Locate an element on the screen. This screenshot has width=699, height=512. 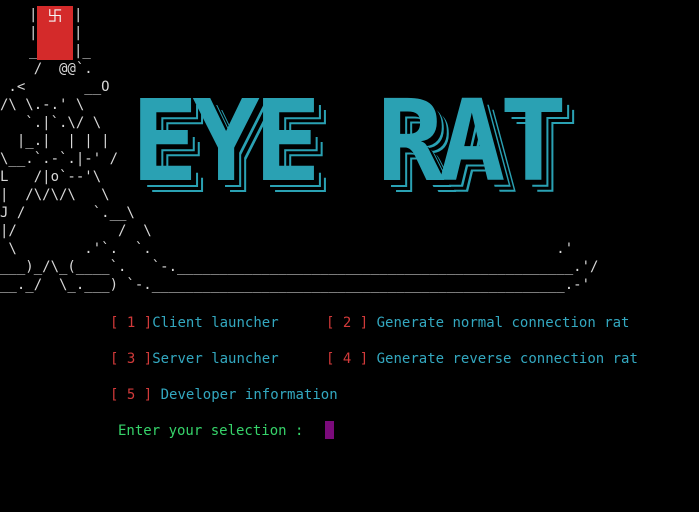
menu-number: 1 is located at coordinates (131, 323).